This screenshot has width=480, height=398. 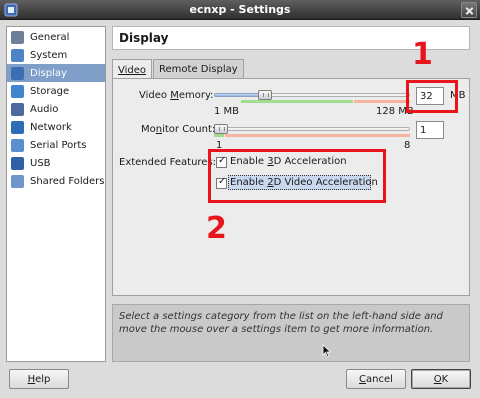 What do you see at coordinates (216, 228) in the screenshot?
I see `annotation-number-2: 2` at bounding box center [216, 228].